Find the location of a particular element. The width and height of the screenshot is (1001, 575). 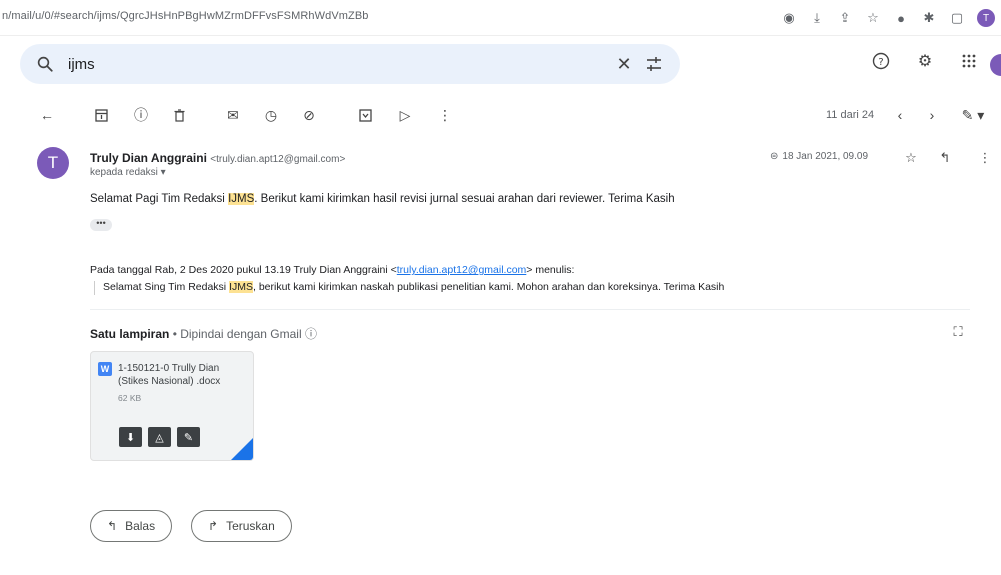

bookmark-star-icon: ☆ is located at coordinates (873, 18).